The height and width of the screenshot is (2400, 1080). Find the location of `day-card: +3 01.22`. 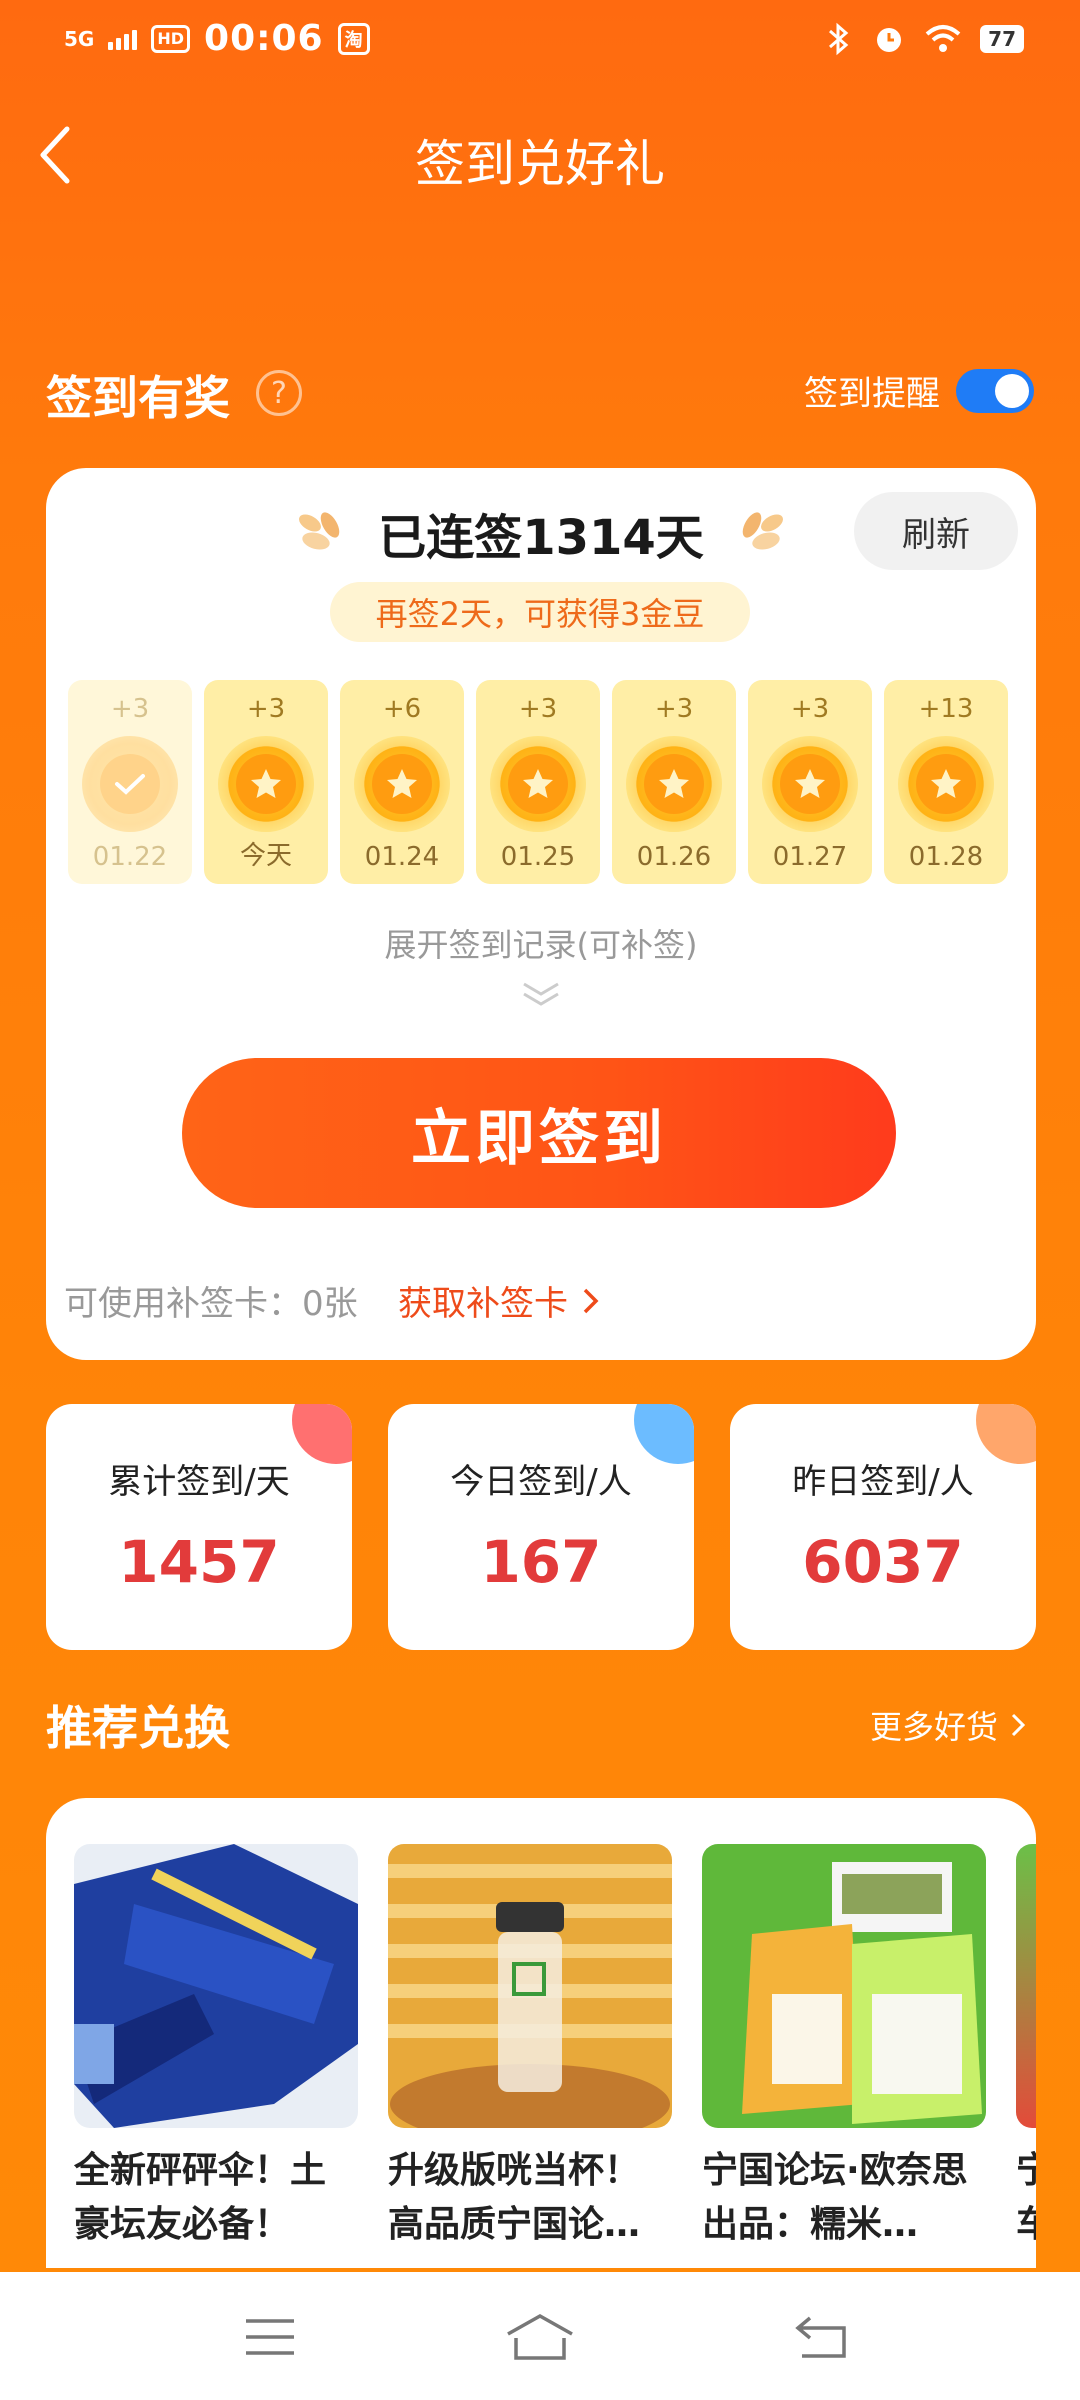

day-card: +3 01.22 is located at coordinates (130, 782).